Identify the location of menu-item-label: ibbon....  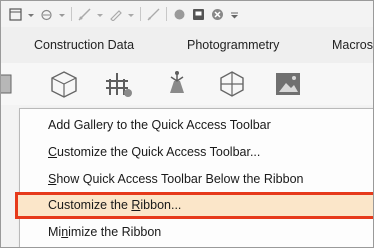
(161, 205).